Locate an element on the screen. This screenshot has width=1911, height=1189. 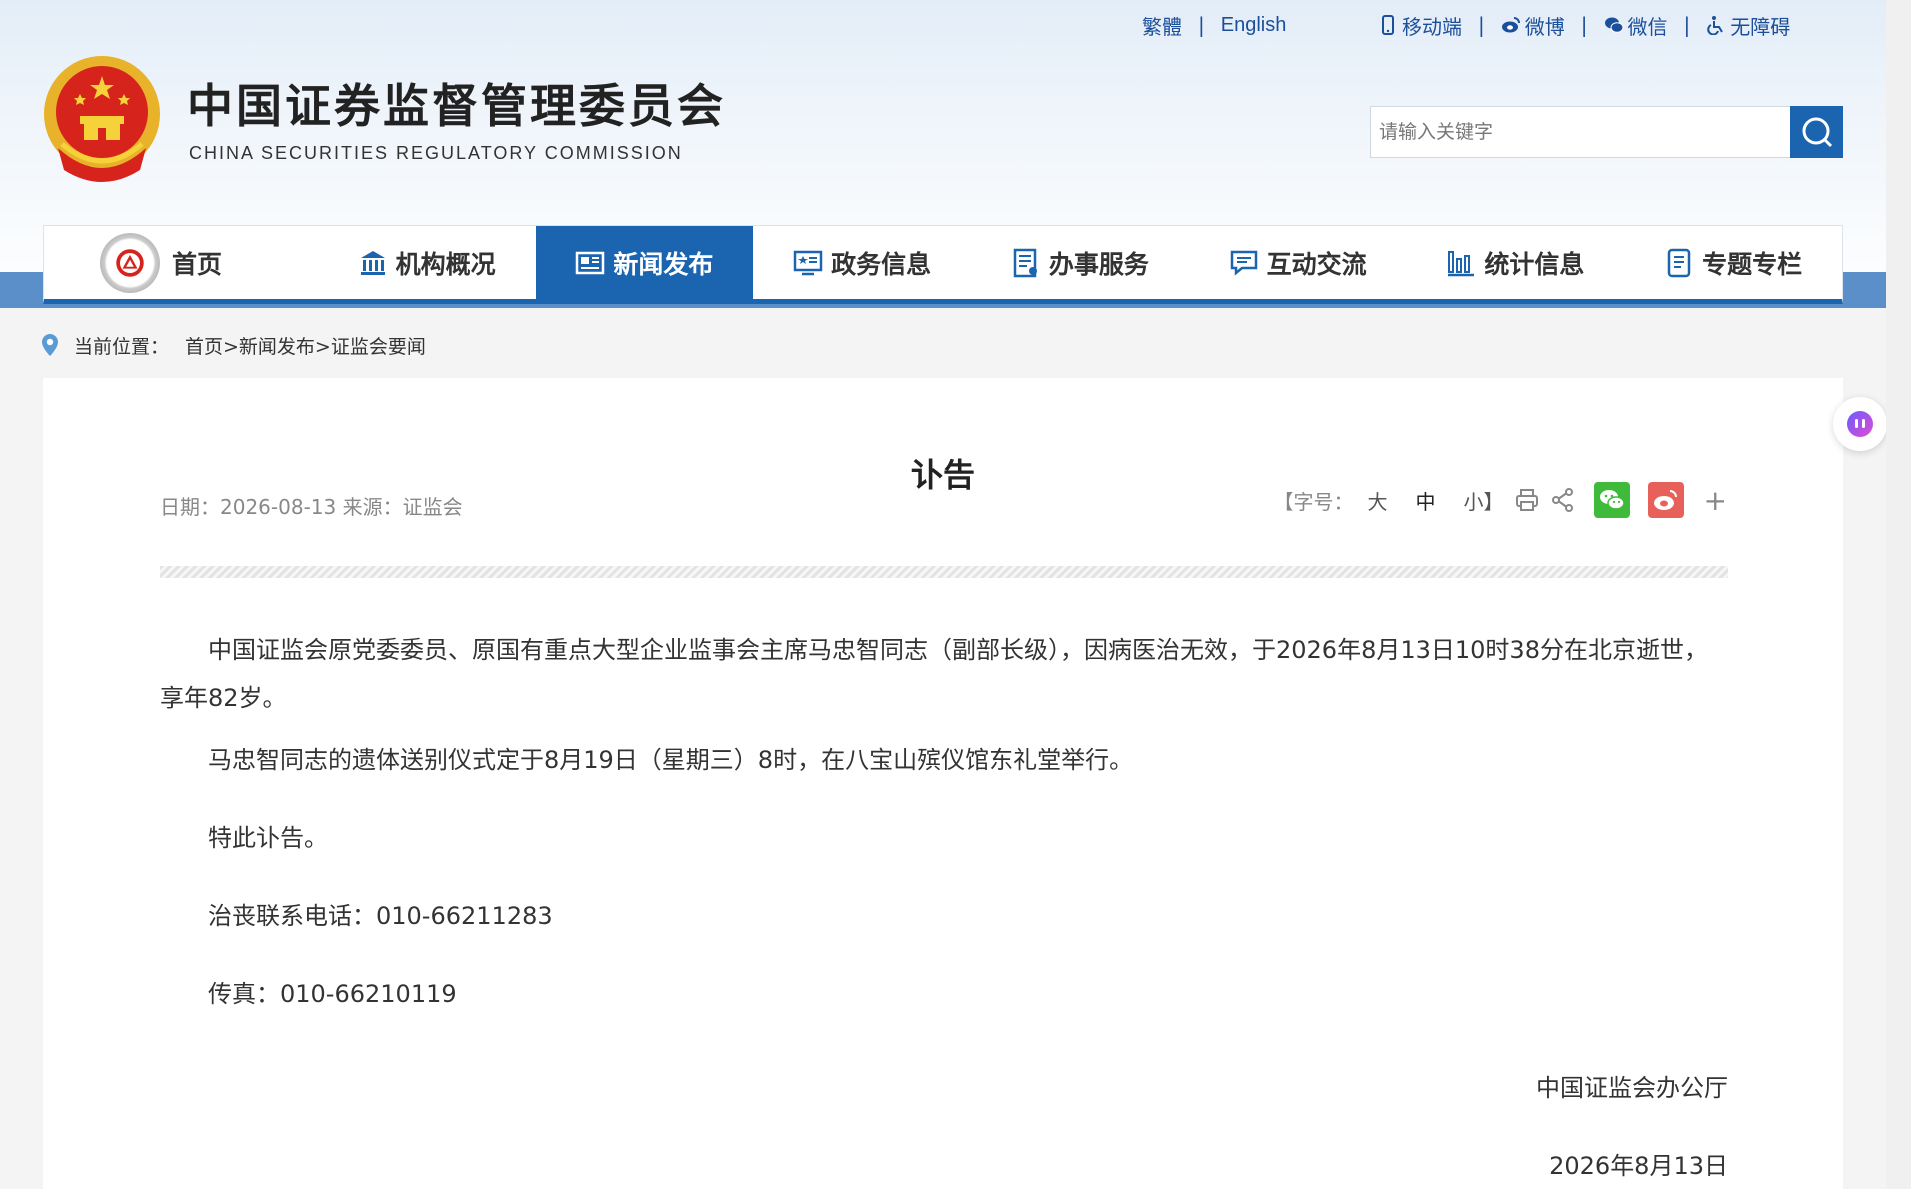
nav-item-label: 新闻发布 is located at coordinates (663, 264).